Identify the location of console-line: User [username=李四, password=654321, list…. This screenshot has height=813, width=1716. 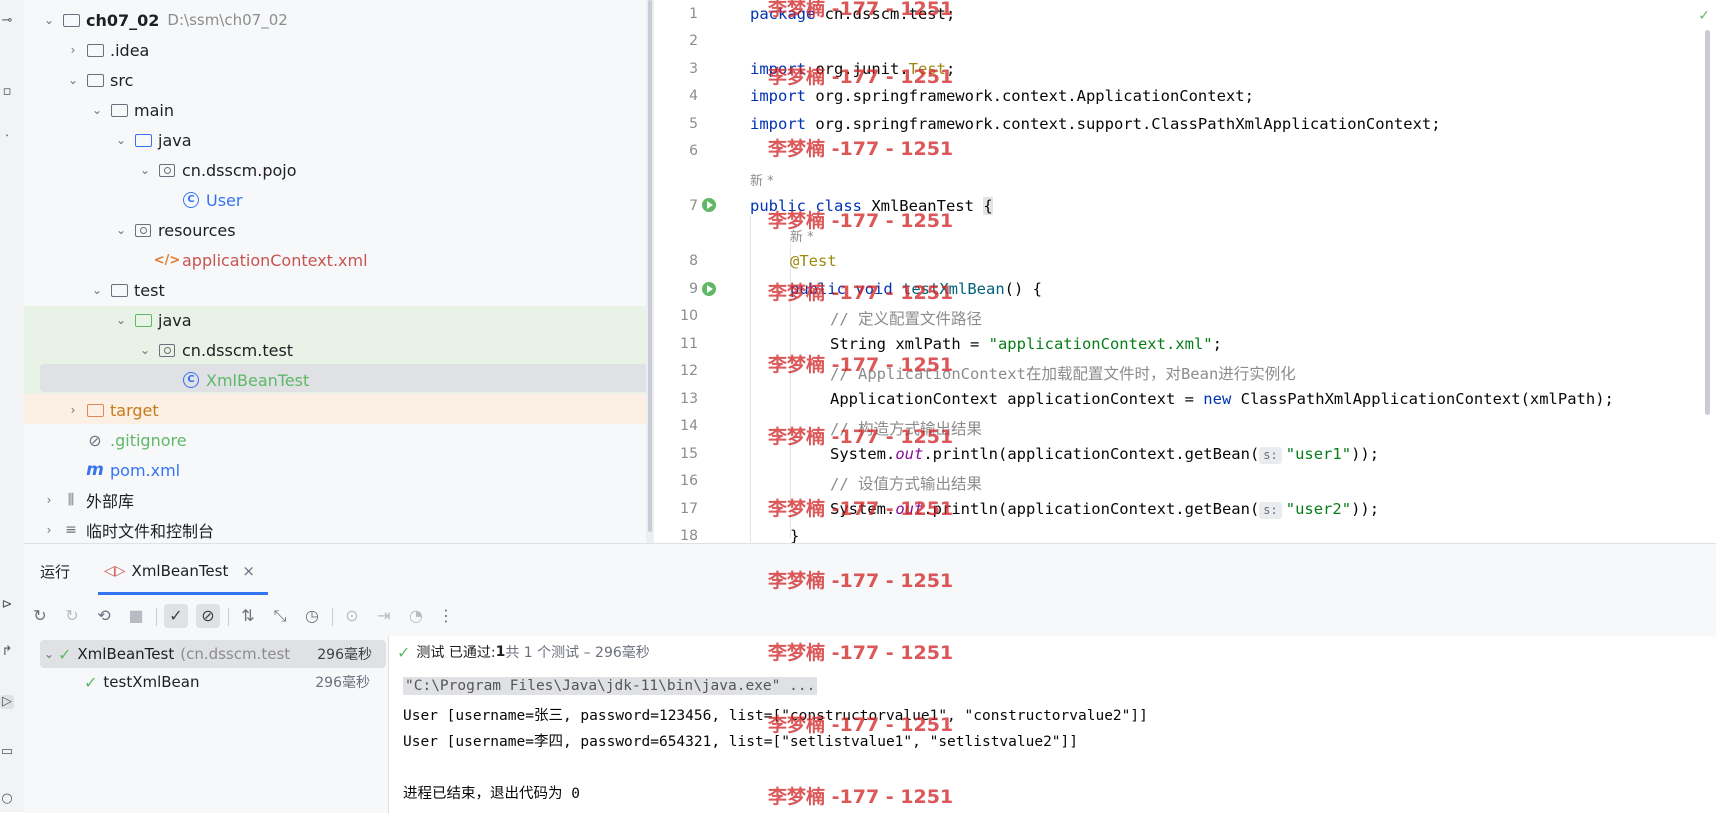
(741, 742).